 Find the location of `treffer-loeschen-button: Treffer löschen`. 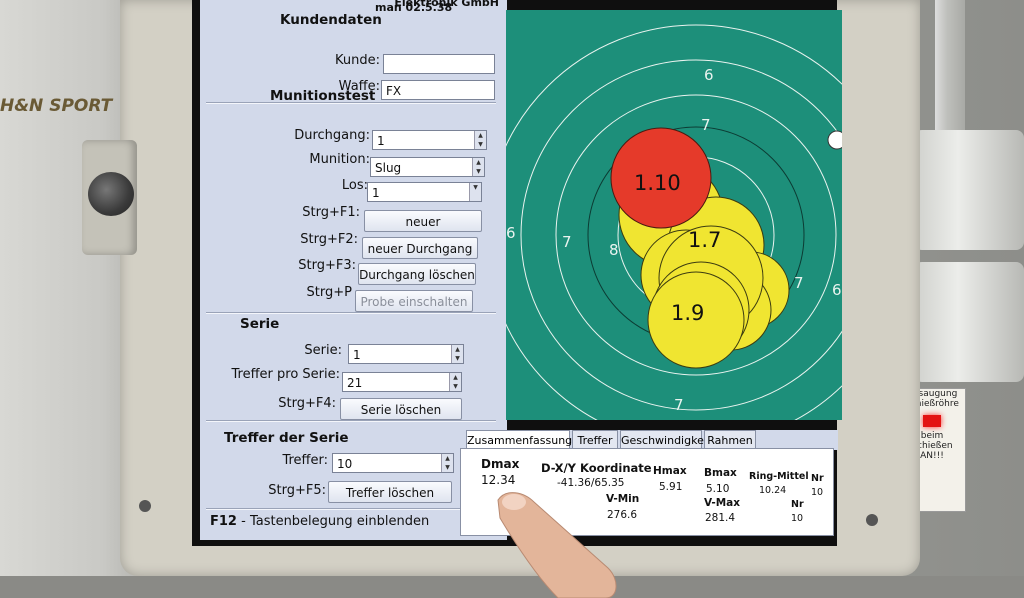

treffer-loeschen-button: Treffer löschen is located at coordinates (390, 492).